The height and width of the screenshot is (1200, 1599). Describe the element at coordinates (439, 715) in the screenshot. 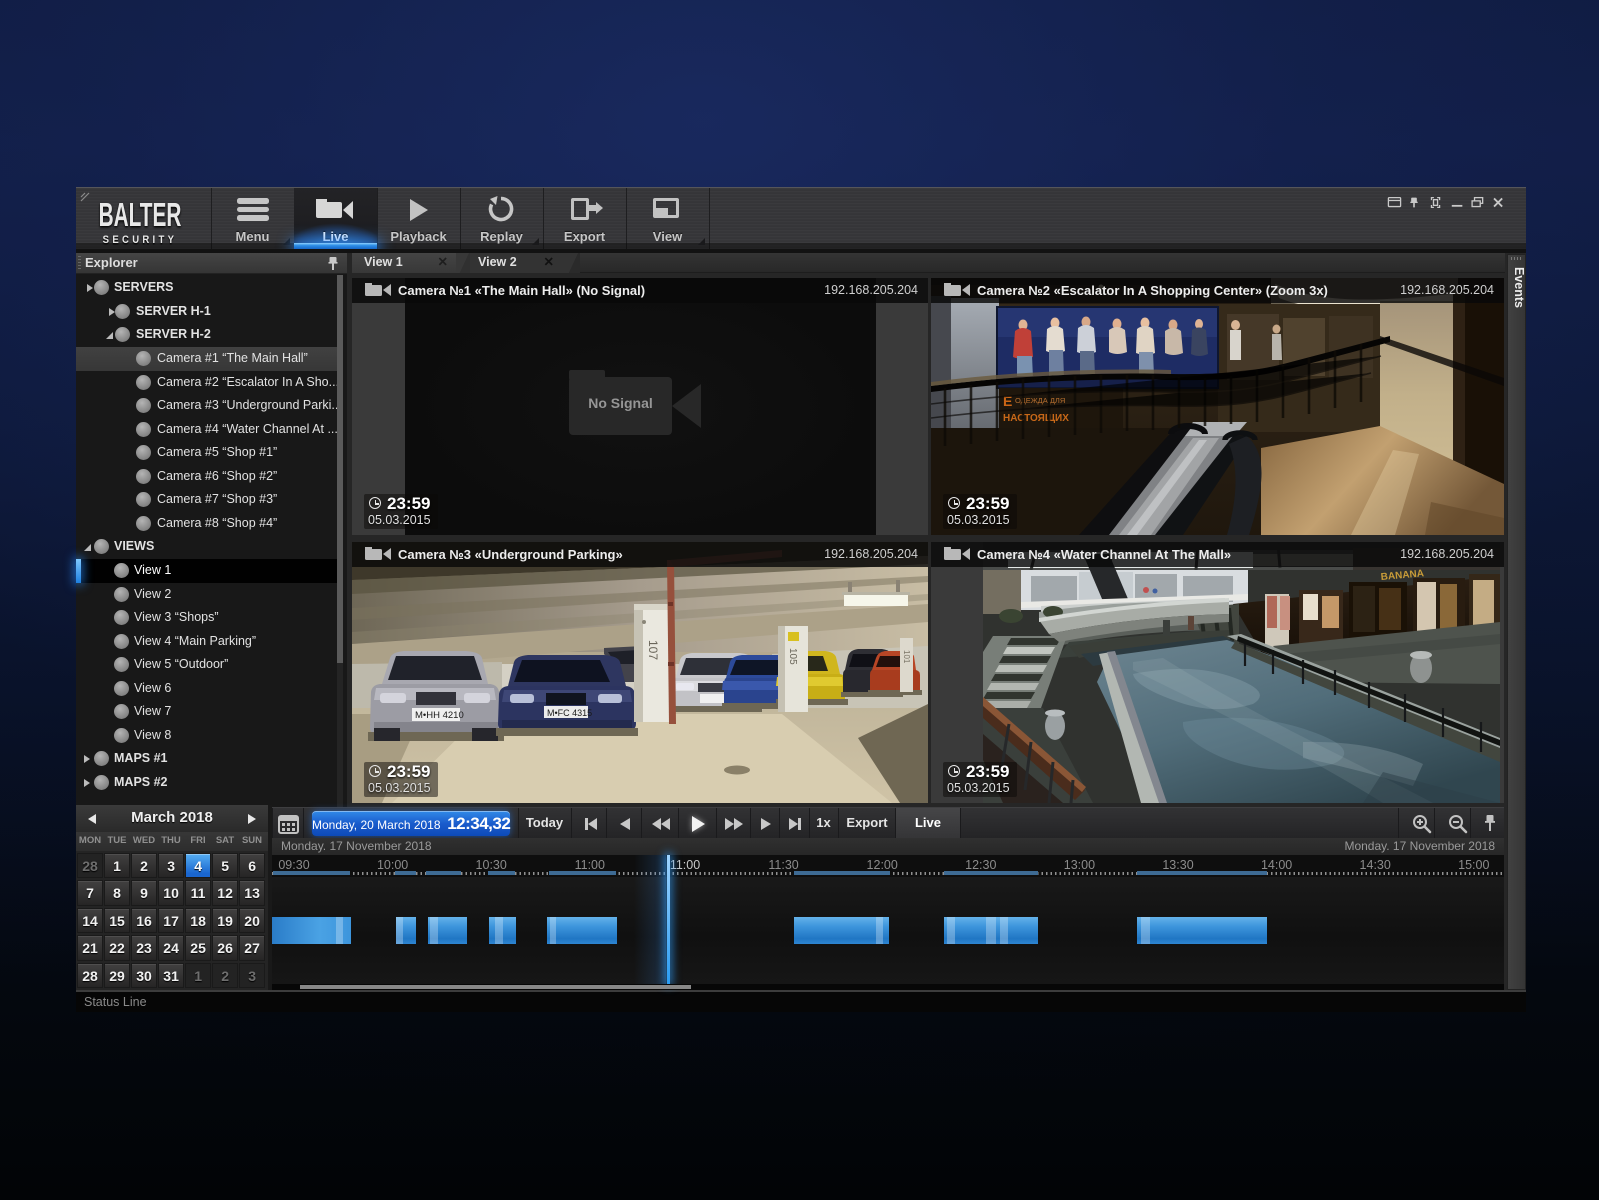

I see `svg-text: M•HH 4210` at that location.